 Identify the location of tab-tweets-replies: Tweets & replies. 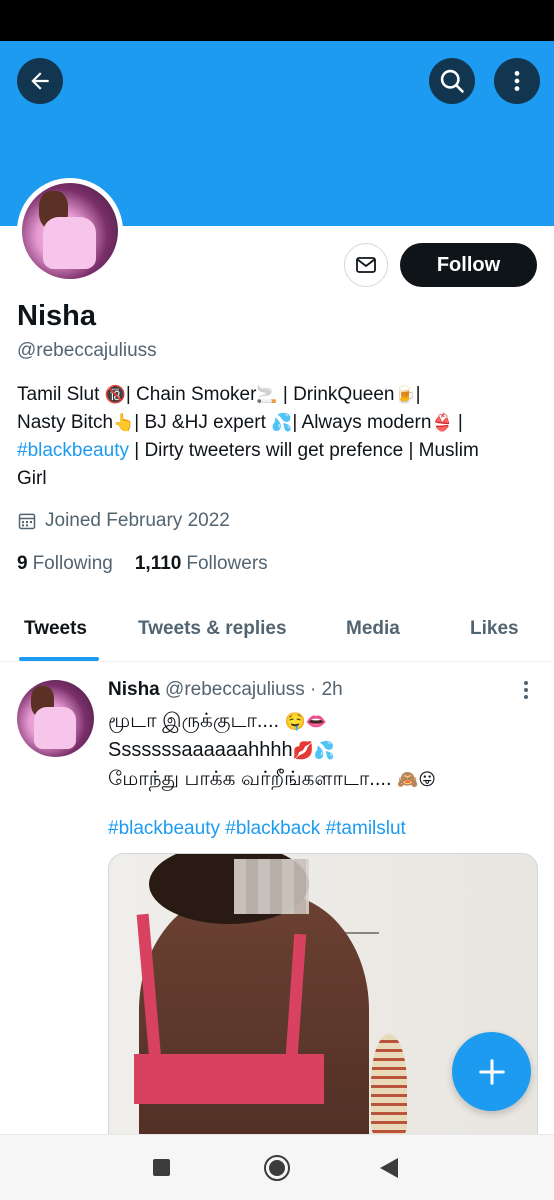
(212, 629).